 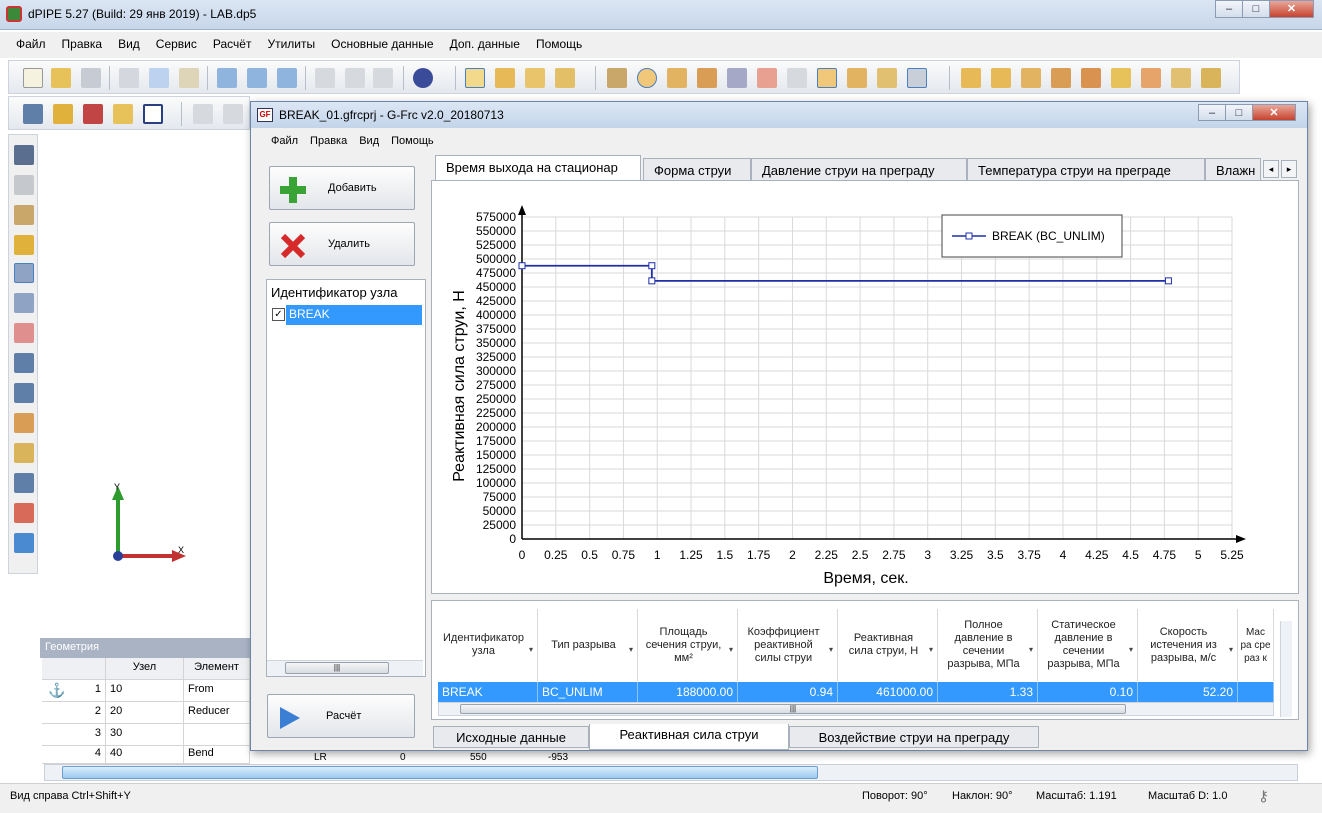 I want to click on menu-help: Помощь, so click(x=559, y=45).